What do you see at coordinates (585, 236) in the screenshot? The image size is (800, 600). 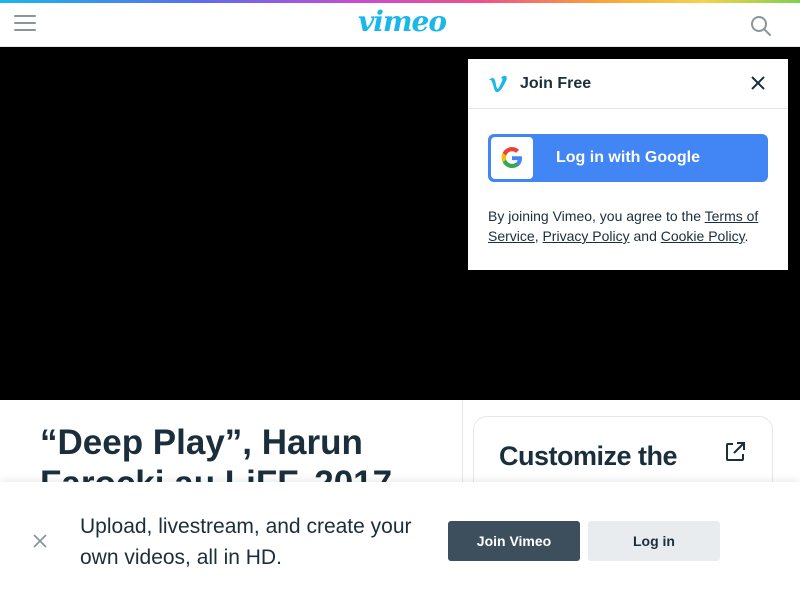 I see `privacy-policy-link: Privacy Policy` at bounding box center [585, 236].